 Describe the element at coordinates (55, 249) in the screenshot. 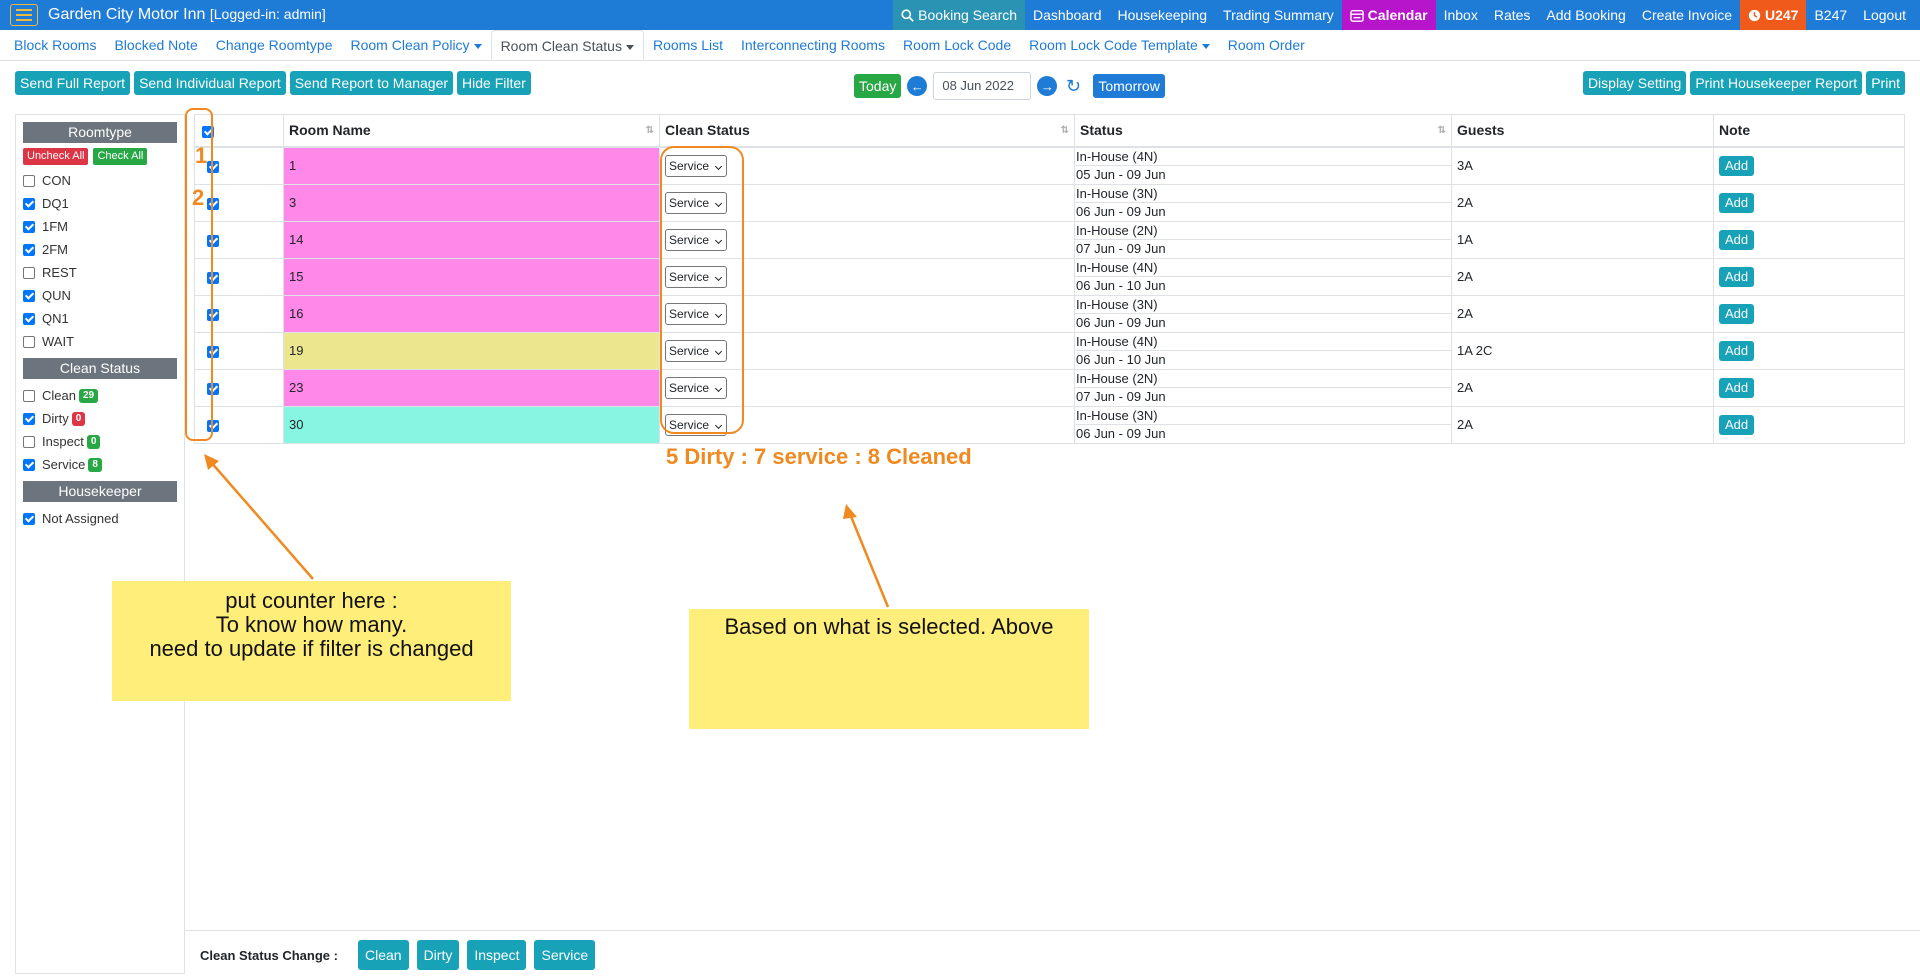

I see `filter-label: 2FM` at that location.